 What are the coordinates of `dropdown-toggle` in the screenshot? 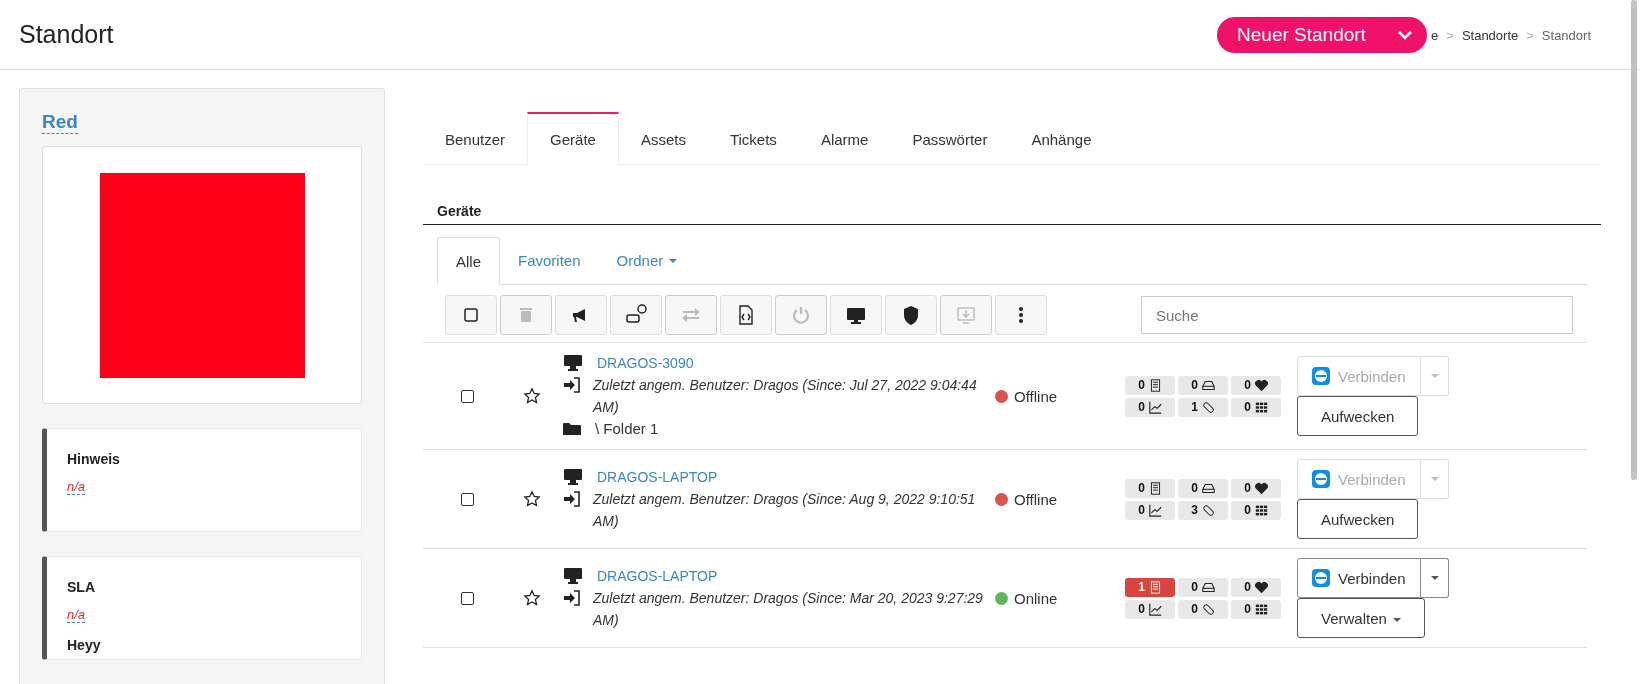 It's located at (1435, 578).